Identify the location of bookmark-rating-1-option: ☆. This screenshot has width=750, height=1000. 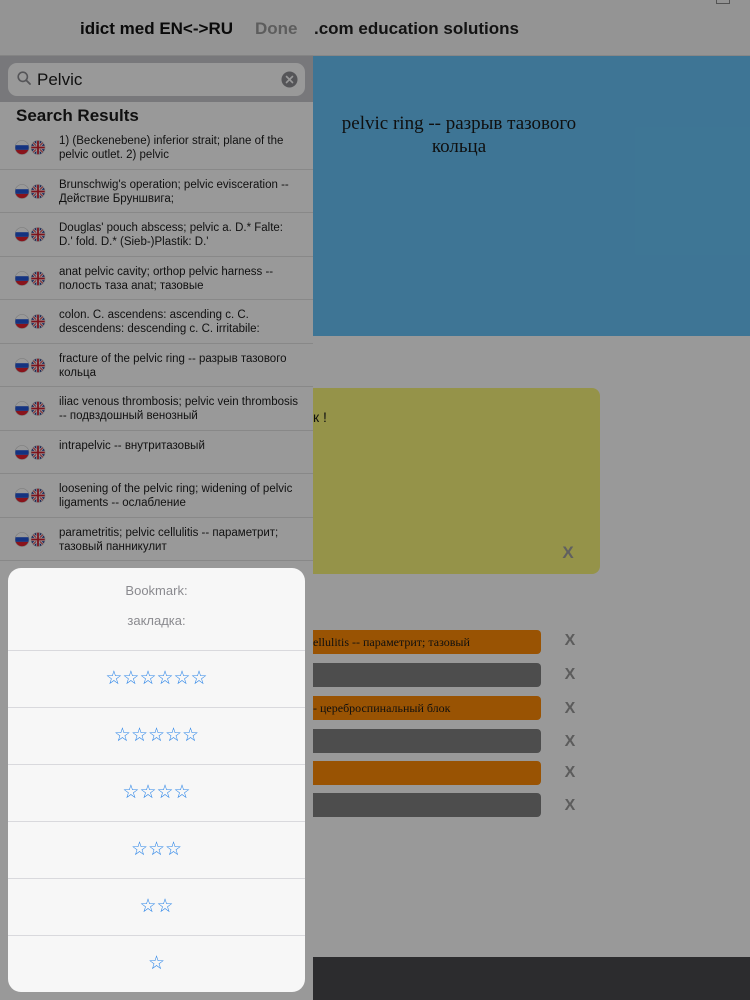
(156, 963).